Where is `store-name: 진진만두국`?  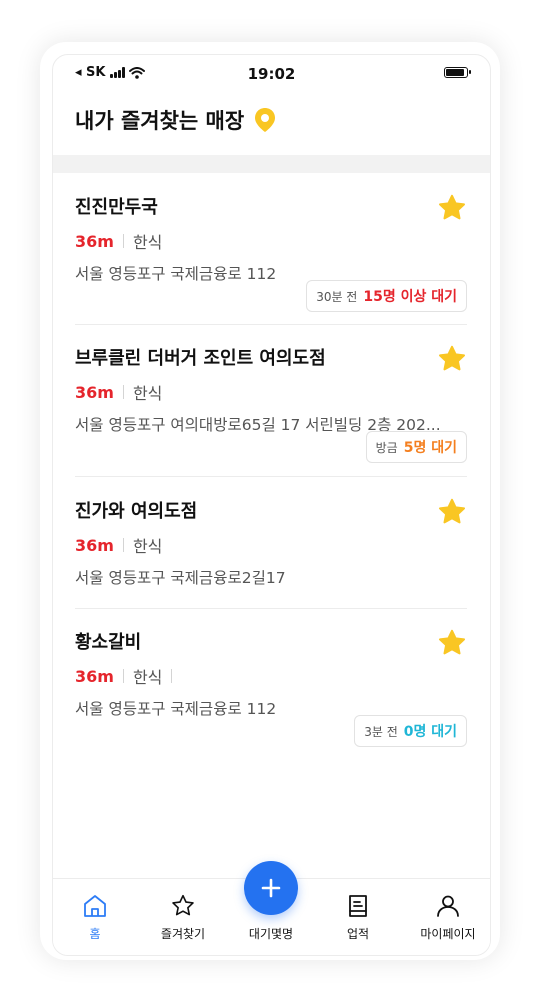
store-name: 진진만두국 is located at coordinates (116, 207).